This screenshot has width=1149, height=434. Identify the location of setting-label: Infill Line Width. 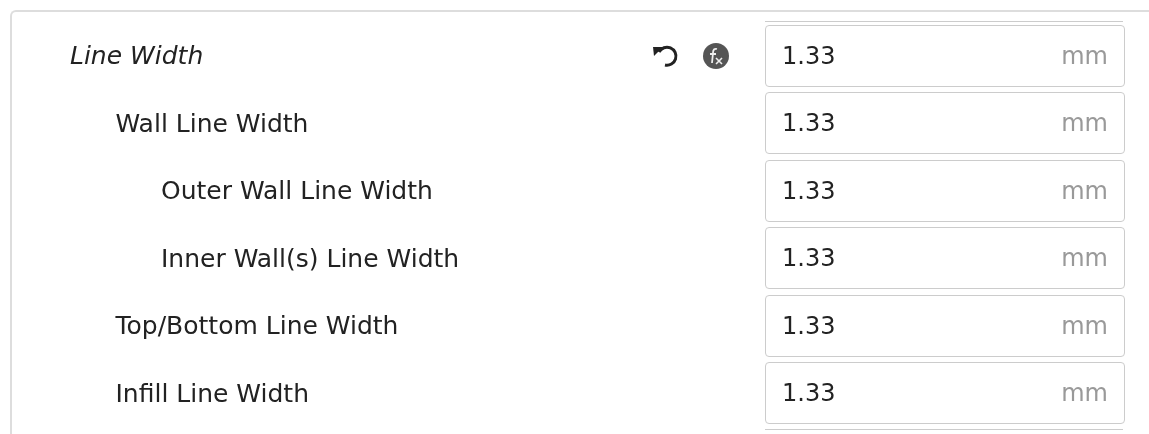
(212, 393).